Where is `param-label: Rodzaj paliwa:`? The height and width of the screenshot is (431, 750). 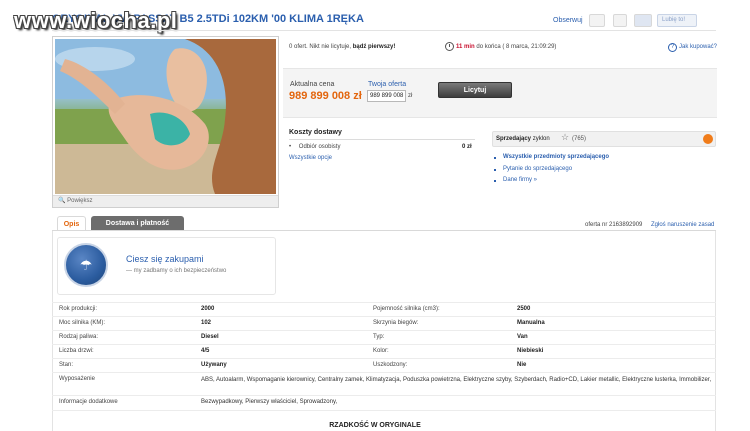 param-label: Rodzaj paliwa: is located at coordinates (79, 337).